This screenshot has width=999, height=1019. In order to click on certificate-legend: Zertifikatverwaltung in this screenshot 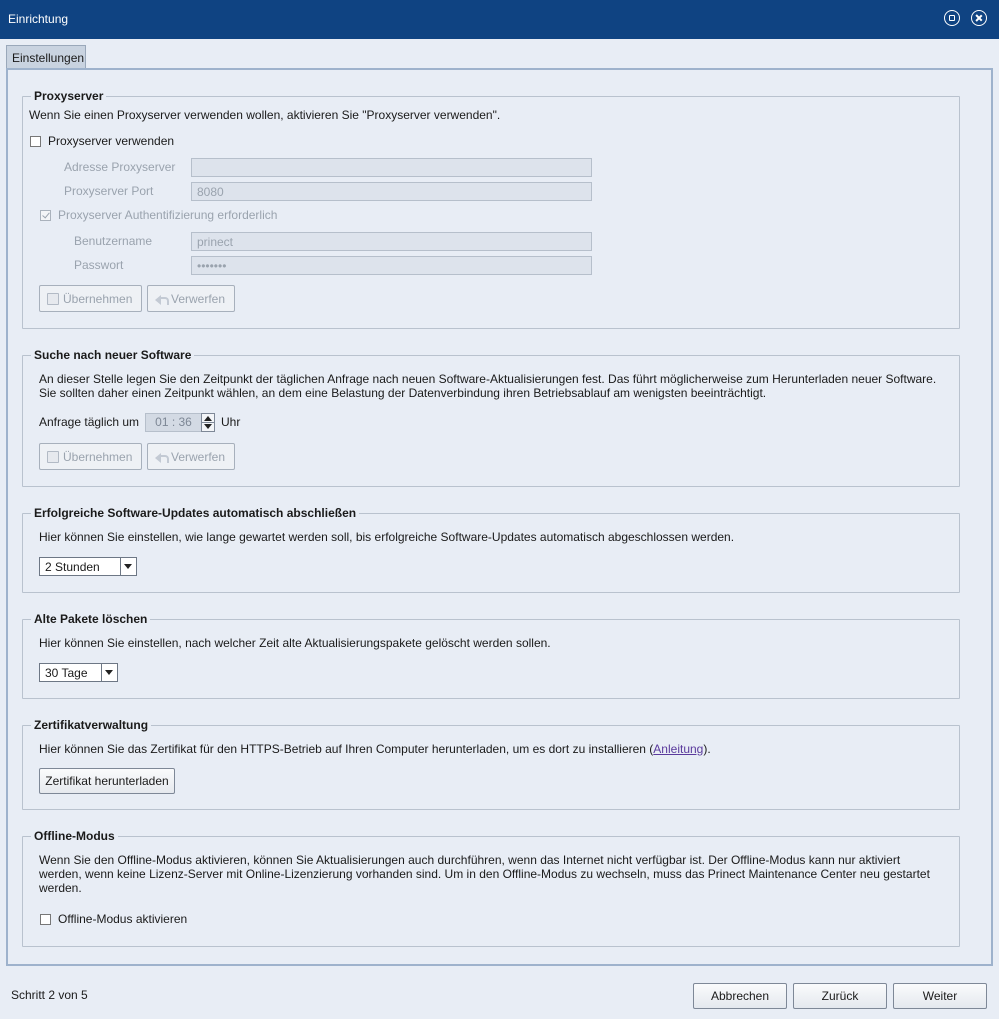, I will do `click(91, 725)`.